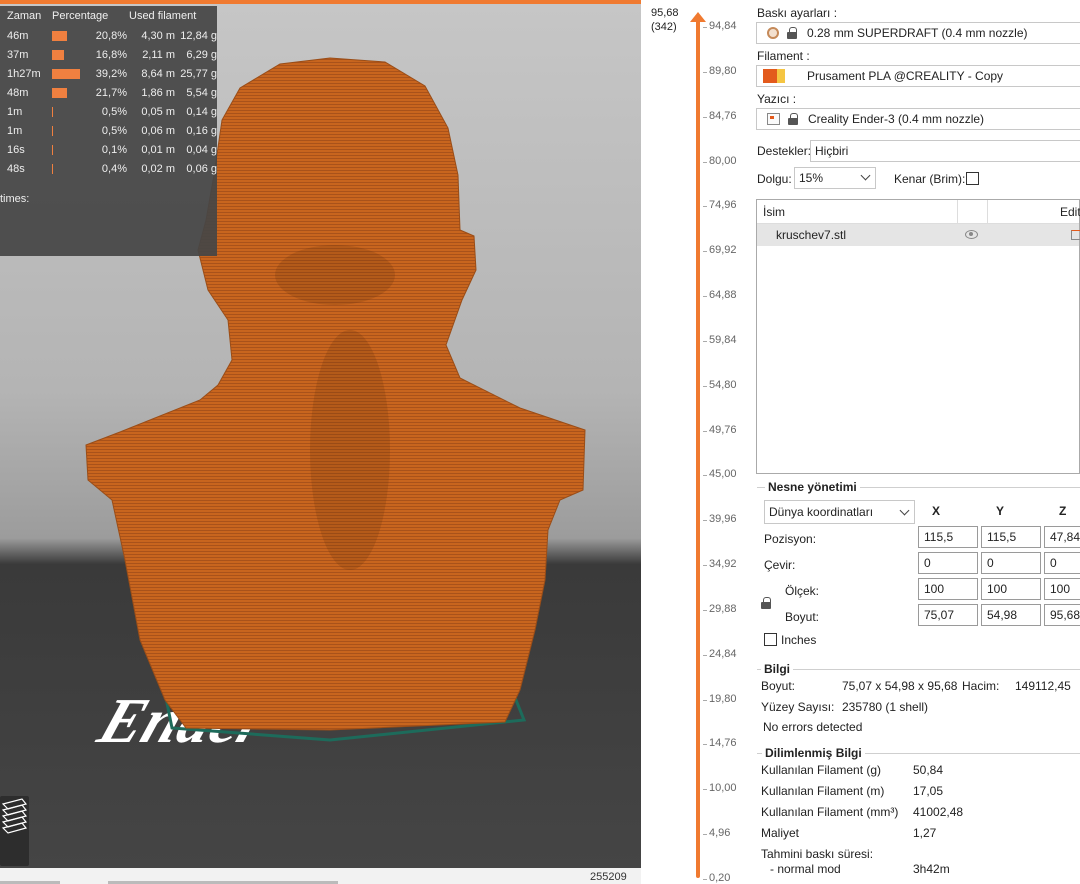 This screenshot has height=884, width=1080. I want to click on coord-system-value: Dünya koordinatları, so click(821, 512).